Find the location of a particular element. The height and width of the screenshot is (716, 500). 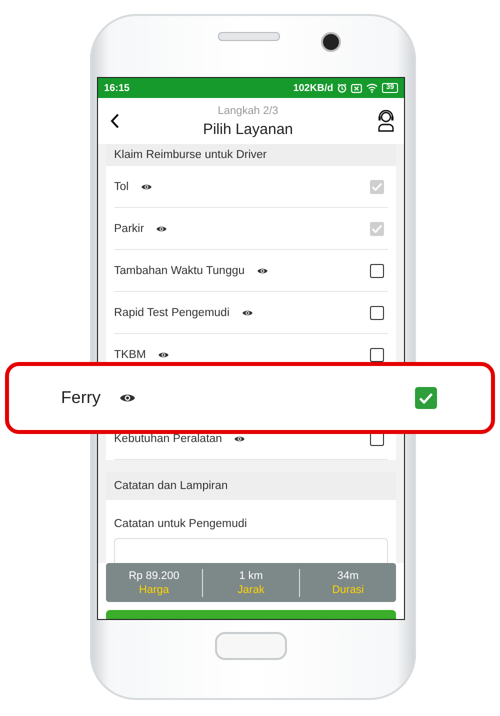

step-indicator: Langkah 2/3 is located at coordinates (248, 110).